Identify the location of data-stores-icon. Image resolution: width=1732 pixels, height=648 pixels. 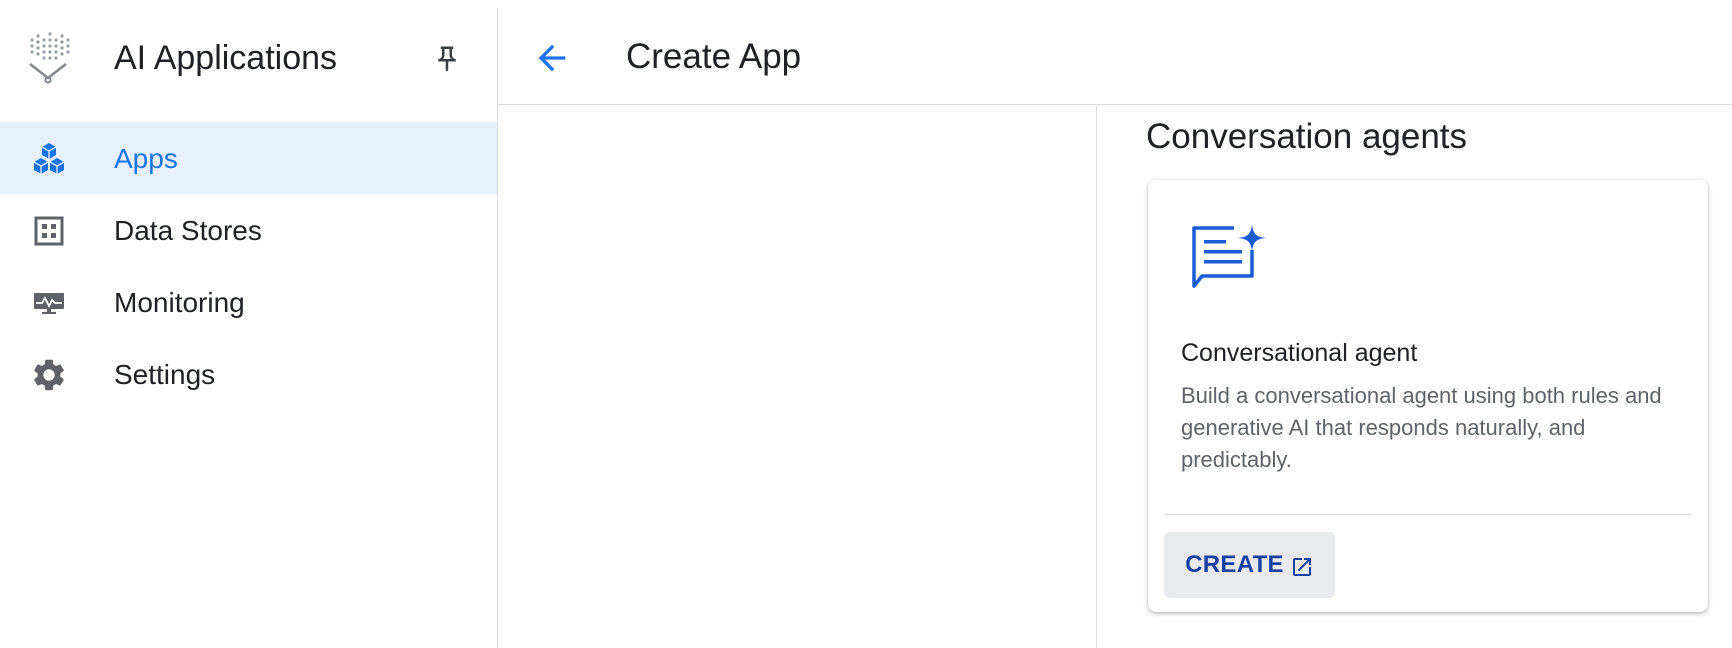
(49, 231).